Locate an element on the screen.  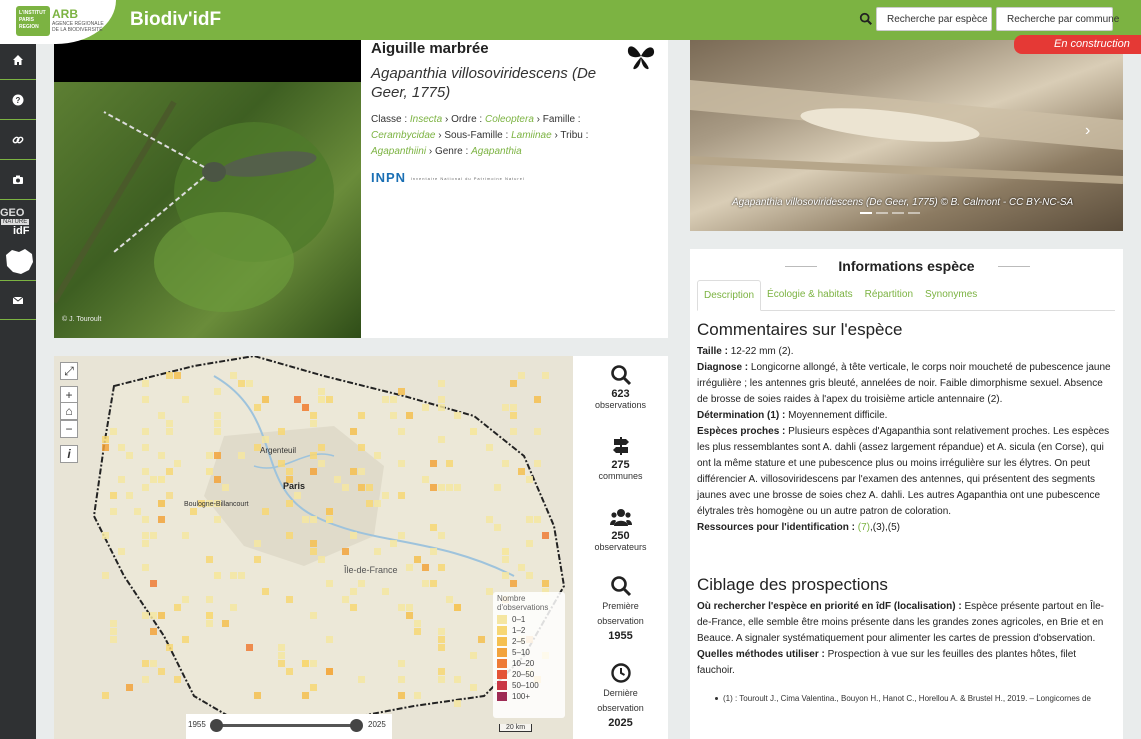
search-commune-input: Recherche par commune is located at coordinates (1057, 19).